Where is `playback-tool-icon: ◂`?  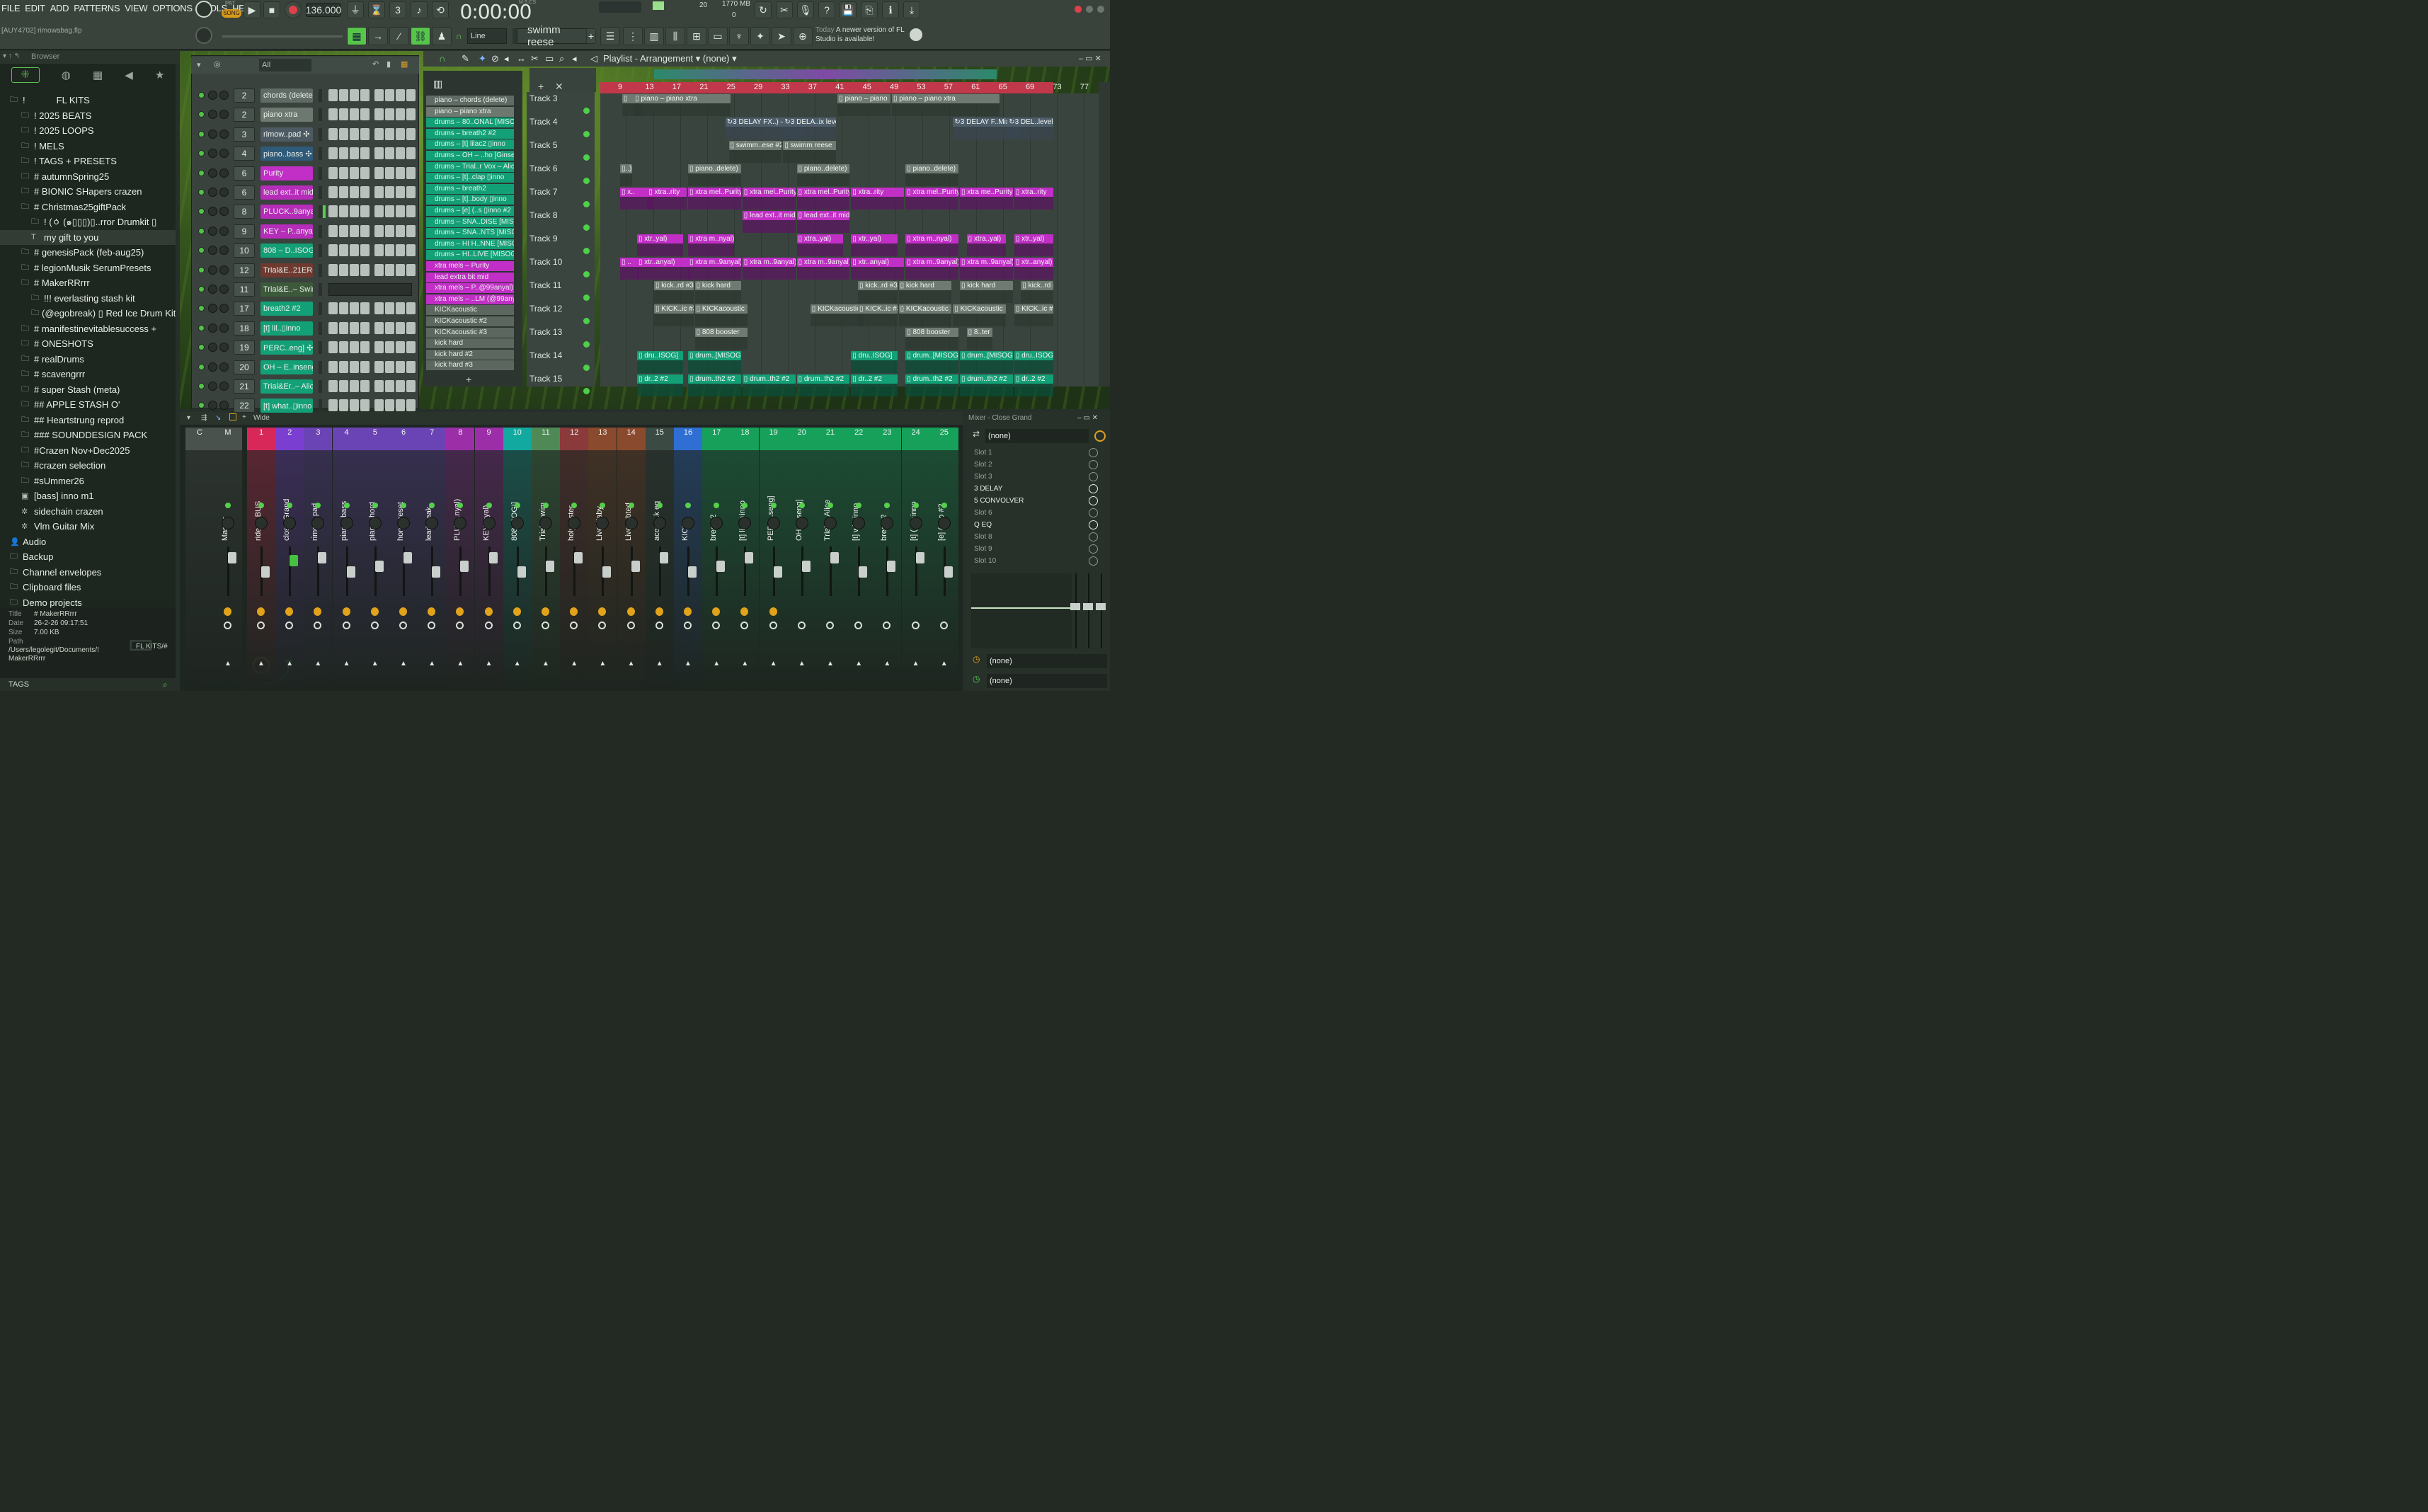
playback-tool-icon: ◂ is located at coordinates (574, 58).